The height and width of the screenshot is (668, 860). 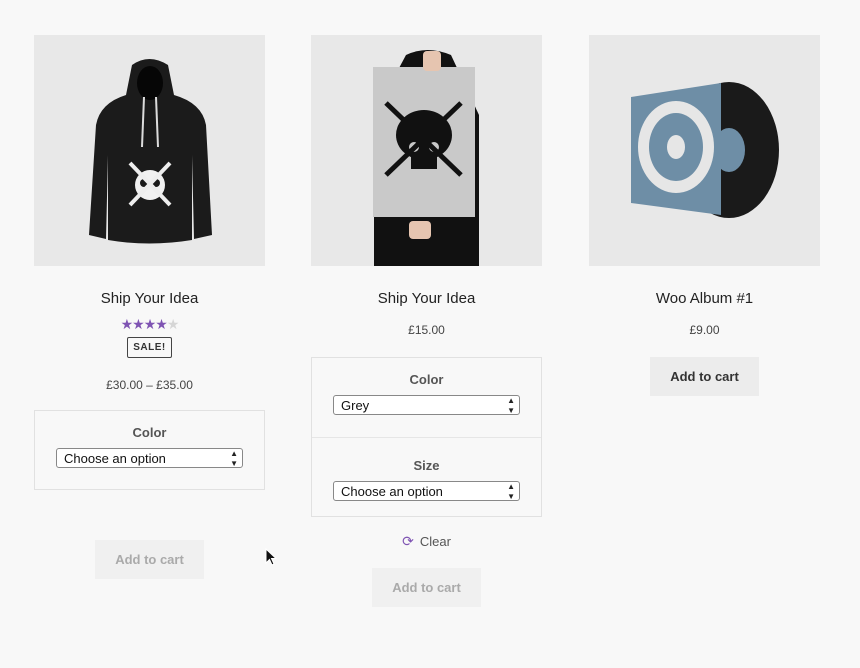 I want to click on product-image-poster, so click(x=426, y=150).